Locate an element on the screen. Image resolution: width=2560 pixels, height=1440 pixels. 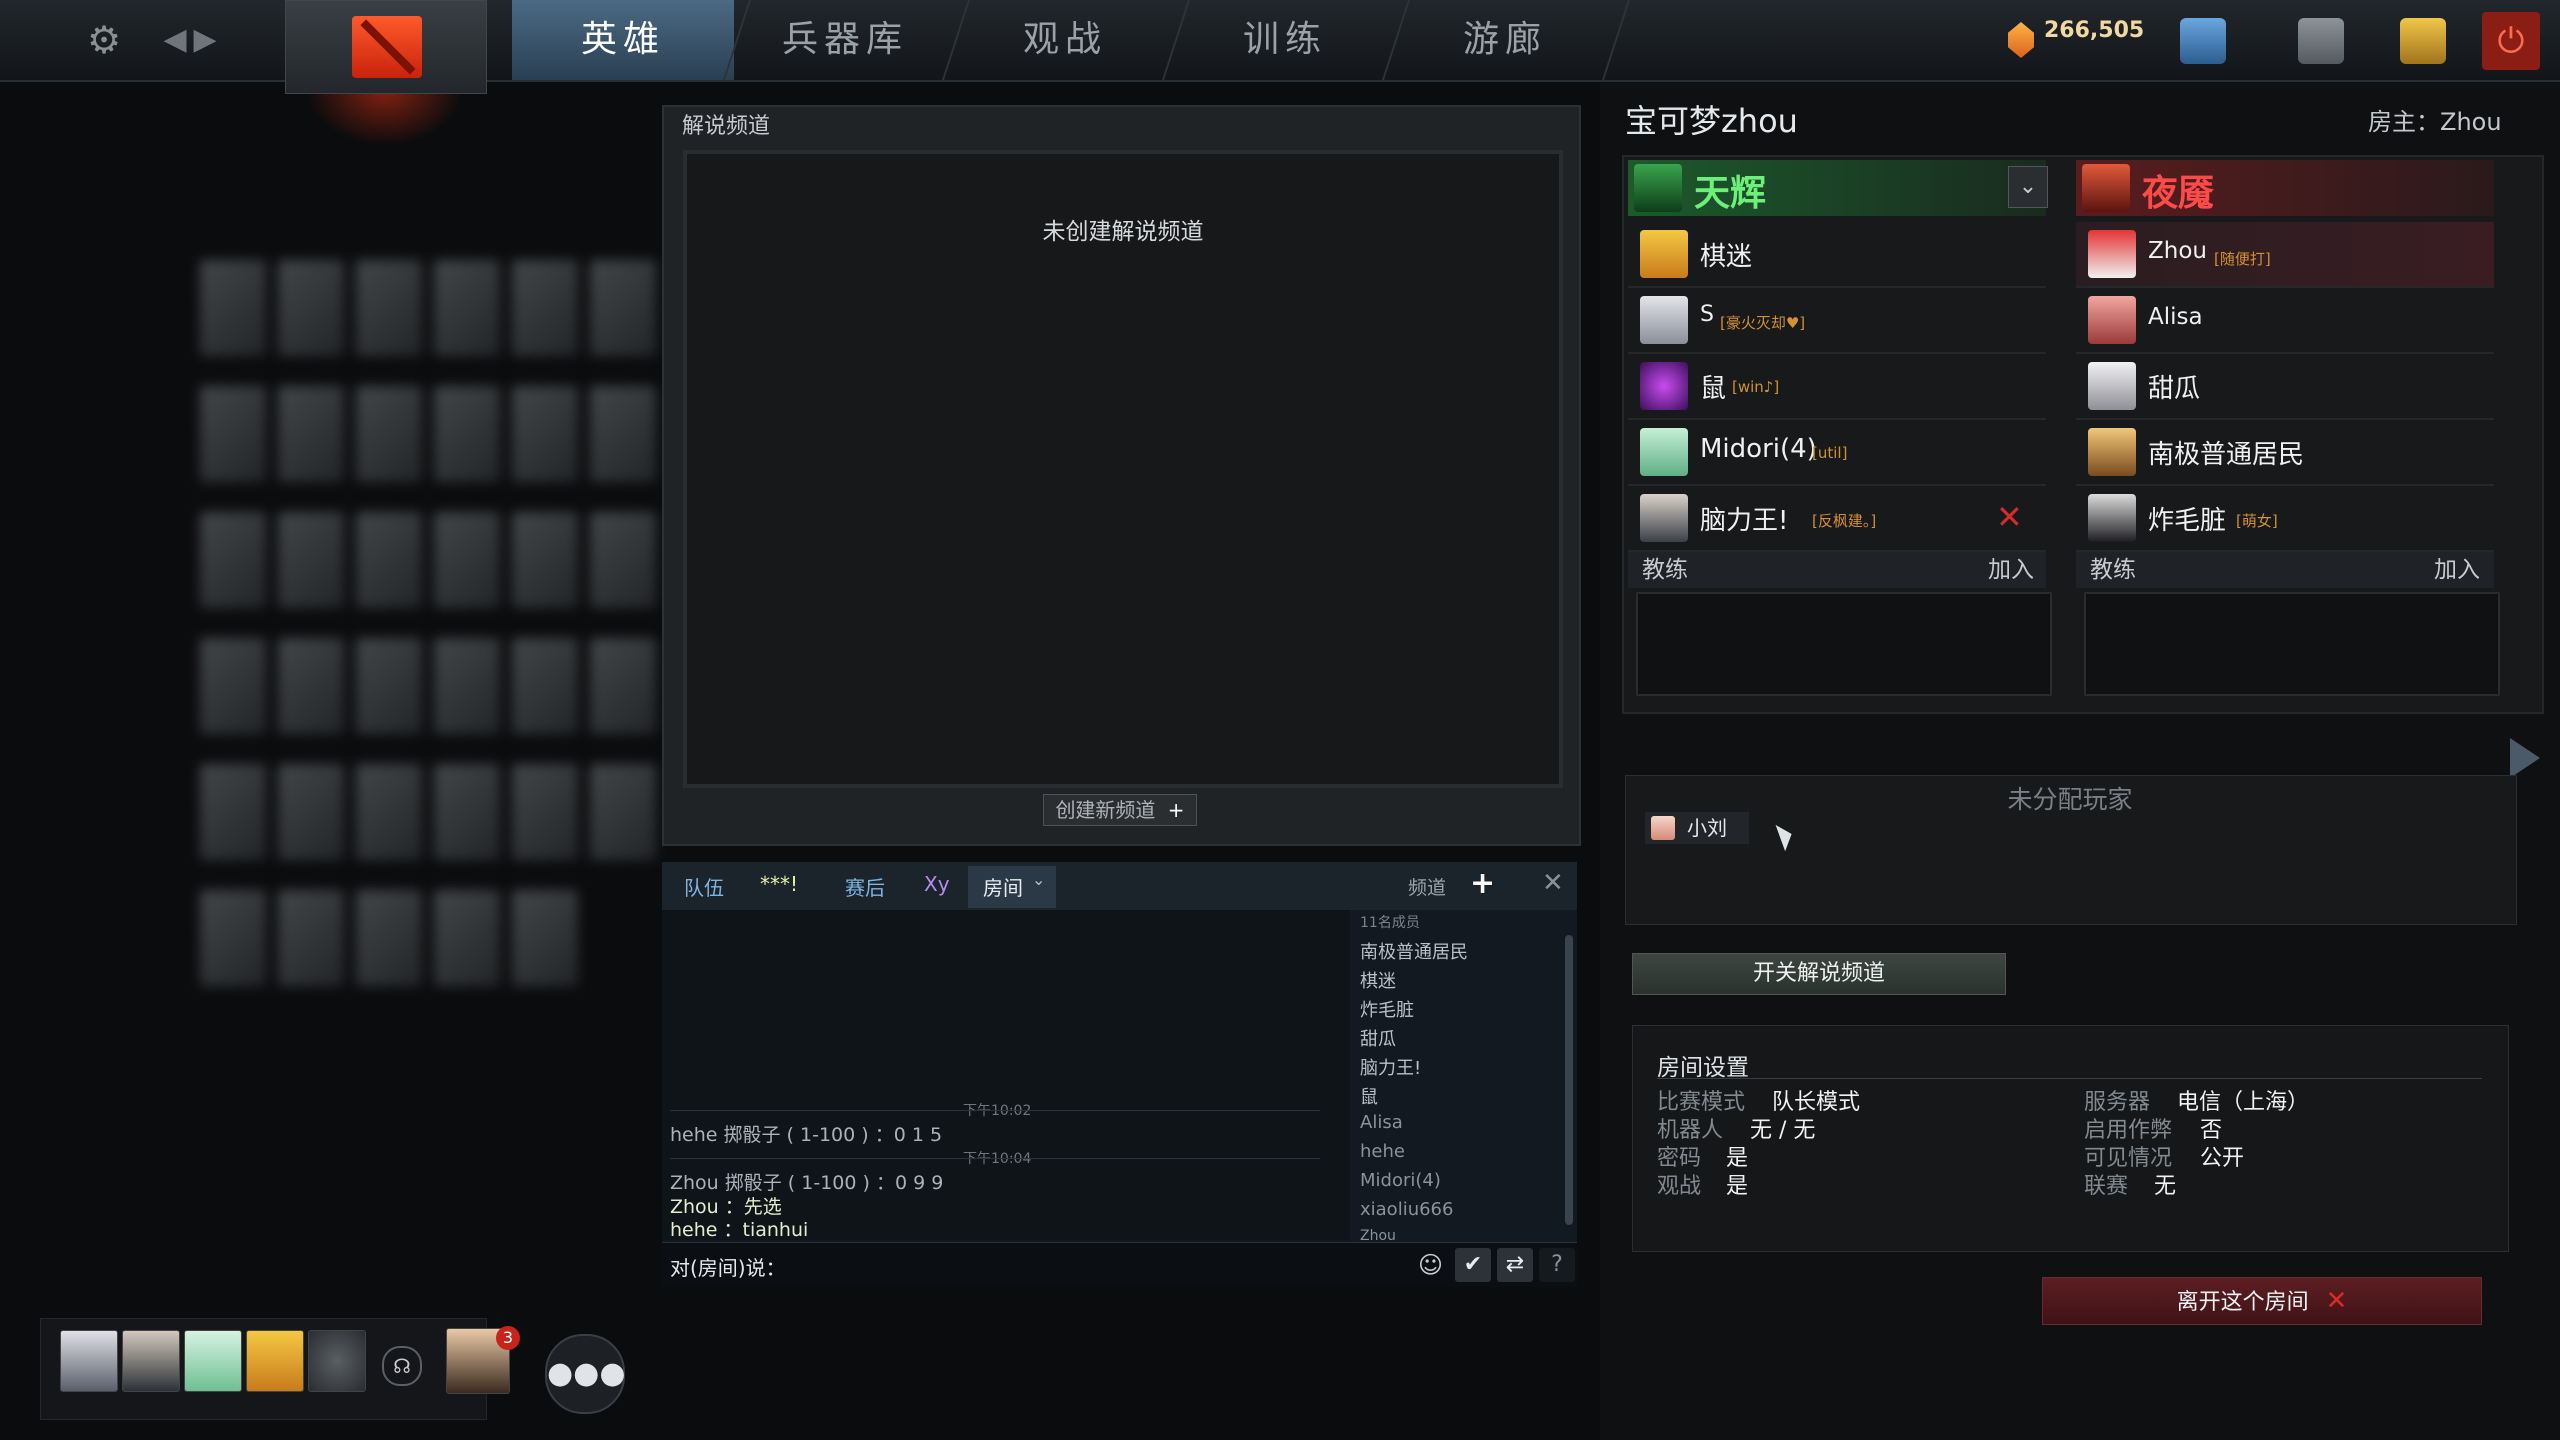
unassigned-player-name: 小刘 is located at coordinates (1707, 828).